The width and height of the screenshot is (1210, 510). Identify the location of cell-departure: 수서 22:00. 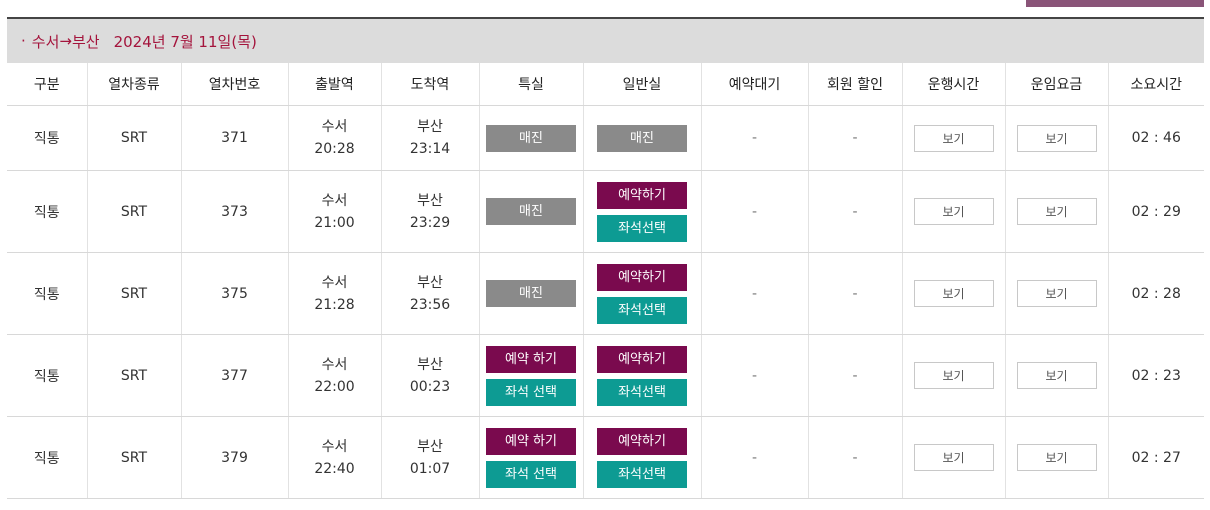
(334, 375).